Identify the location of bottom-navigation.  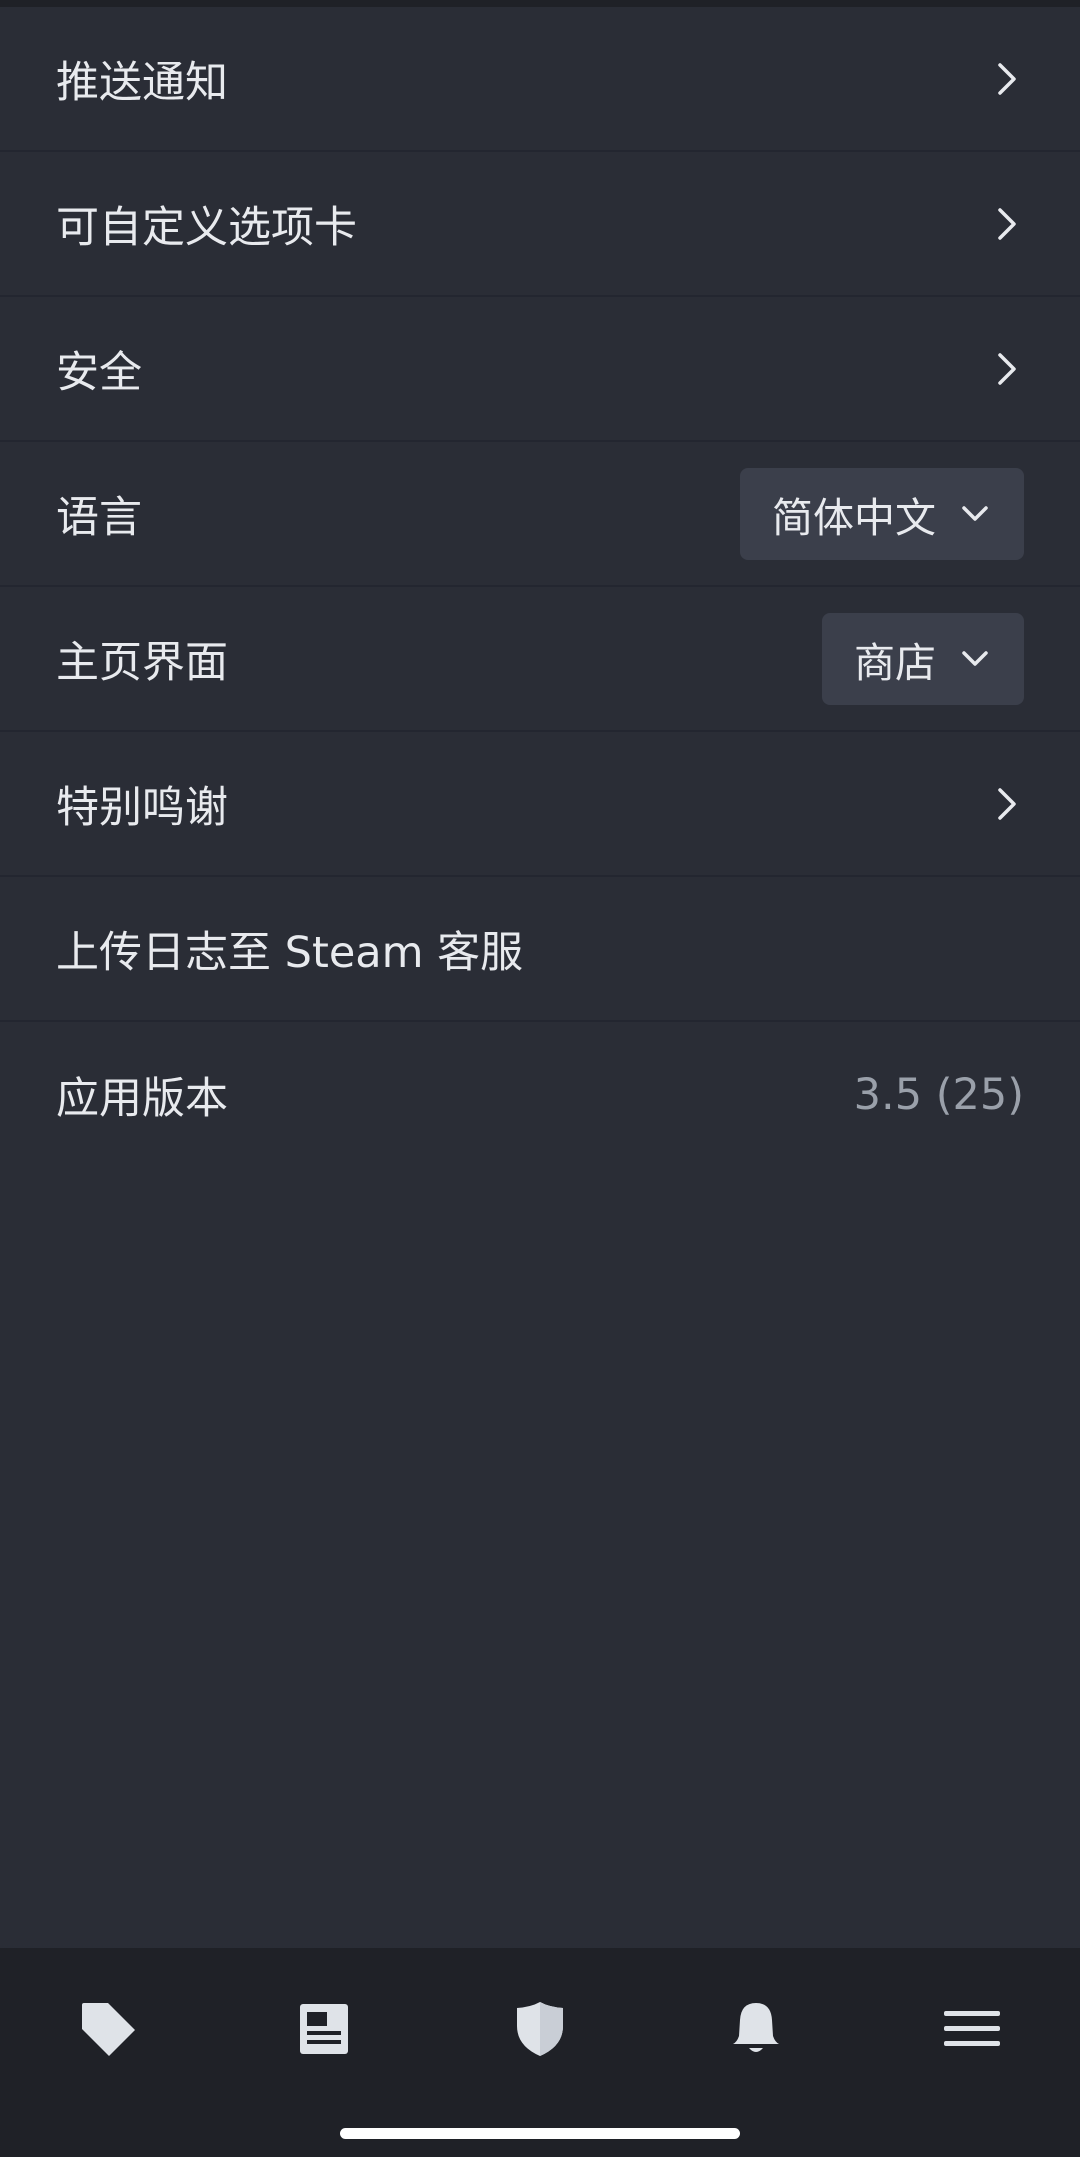
(540, 2052).